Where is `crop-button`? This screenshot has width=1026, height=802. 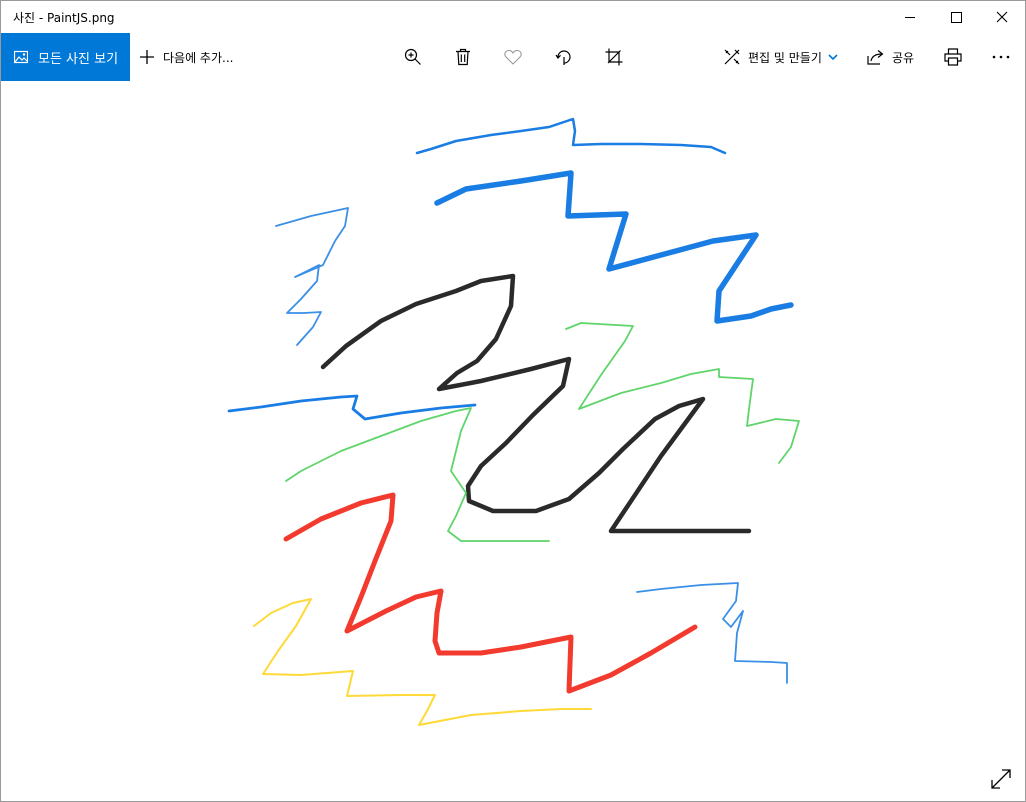 crop-button is located at coordinates (614, 57).